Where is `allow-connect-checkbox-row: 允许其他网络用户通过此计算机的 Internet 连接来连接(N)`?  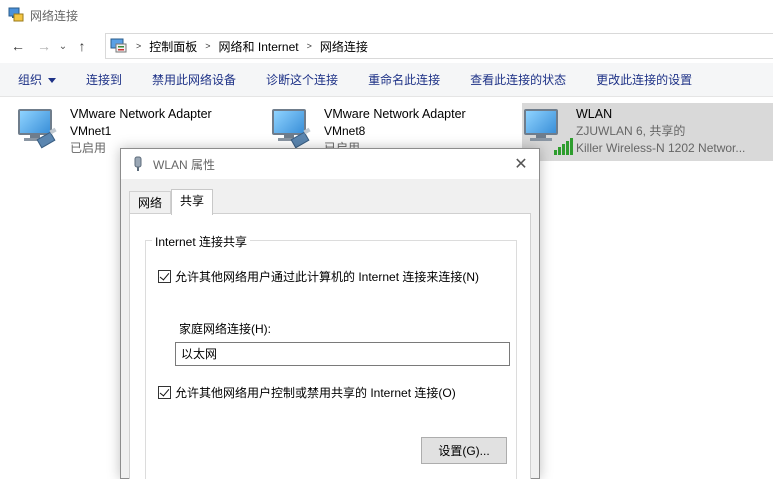 allow-connect-checkbox-row: 允许其他网络用户通过此计算机的 Internet 连接来连接(N) is located at coordinates (318, 276).